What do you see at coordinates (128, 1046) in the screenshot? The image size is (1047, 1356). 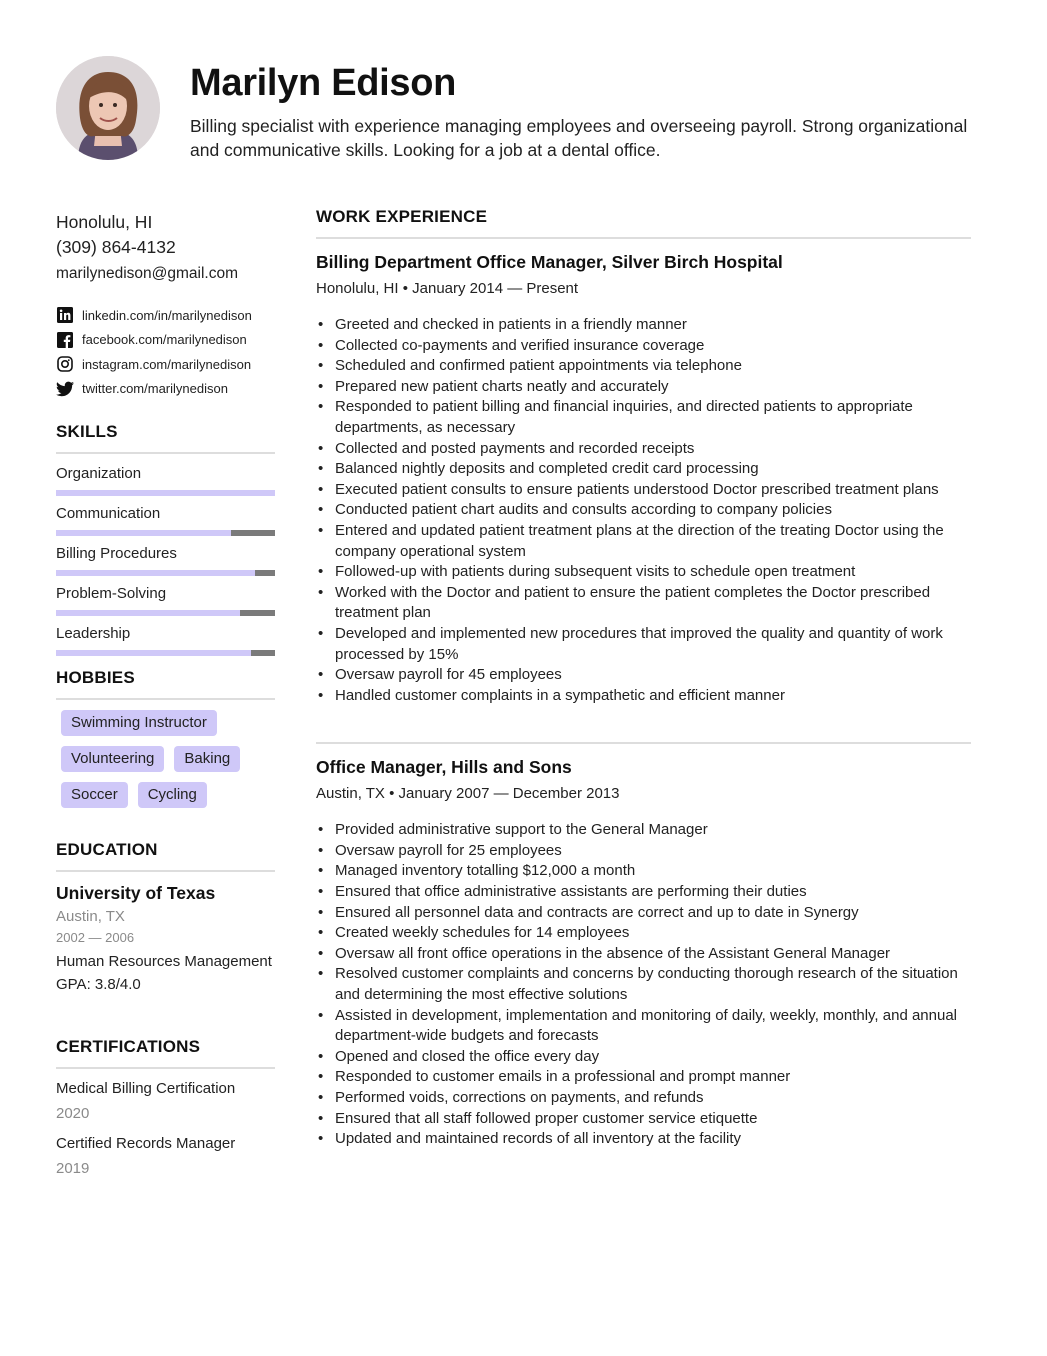 I see `certifications-heading: CERTIFICATIONS` at bounding box center [128, 1046].